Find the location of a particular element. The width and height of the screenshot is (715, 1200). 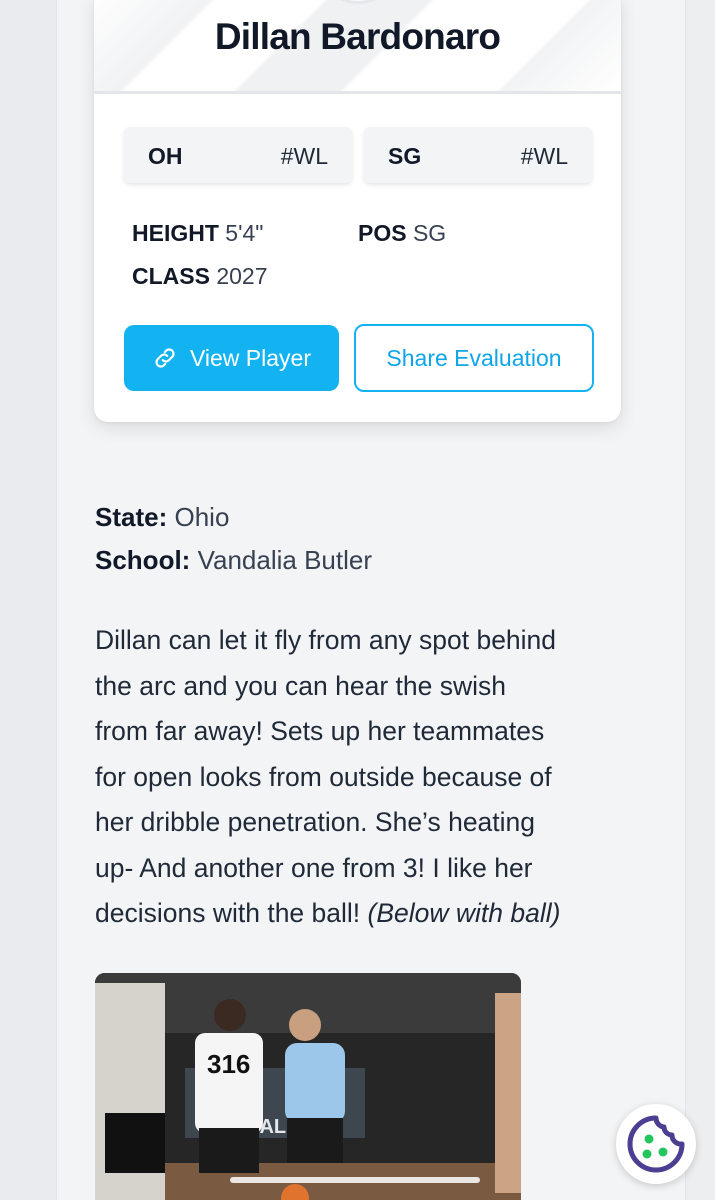

evaluation-text-end: decisions with the ball! is located at coordinates (231, 913).